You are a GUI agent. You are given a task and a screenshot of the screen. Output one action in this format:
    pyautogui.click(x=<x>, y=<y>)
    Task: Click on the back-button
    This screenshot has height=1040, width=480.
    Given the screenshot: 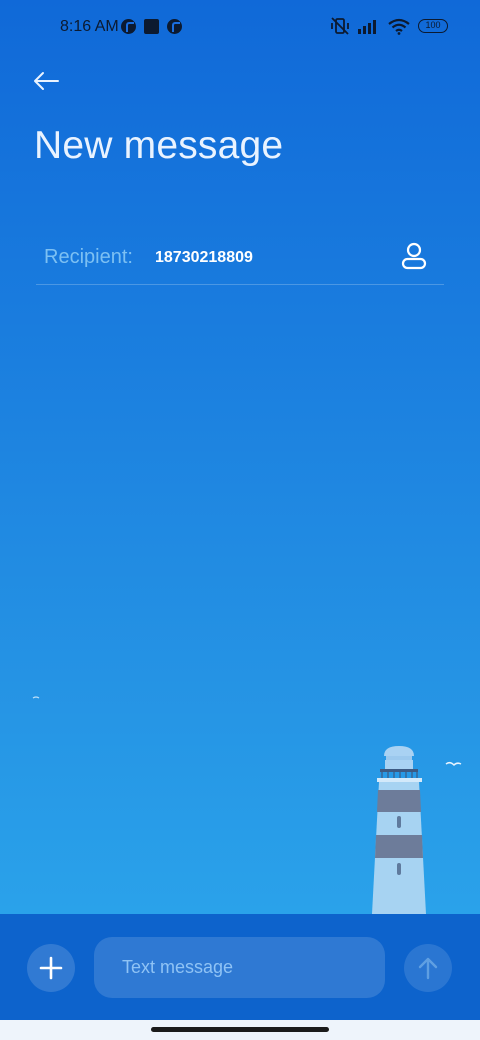 What is the action you would take?
    pyautogui.click(x=47, y=81)
    